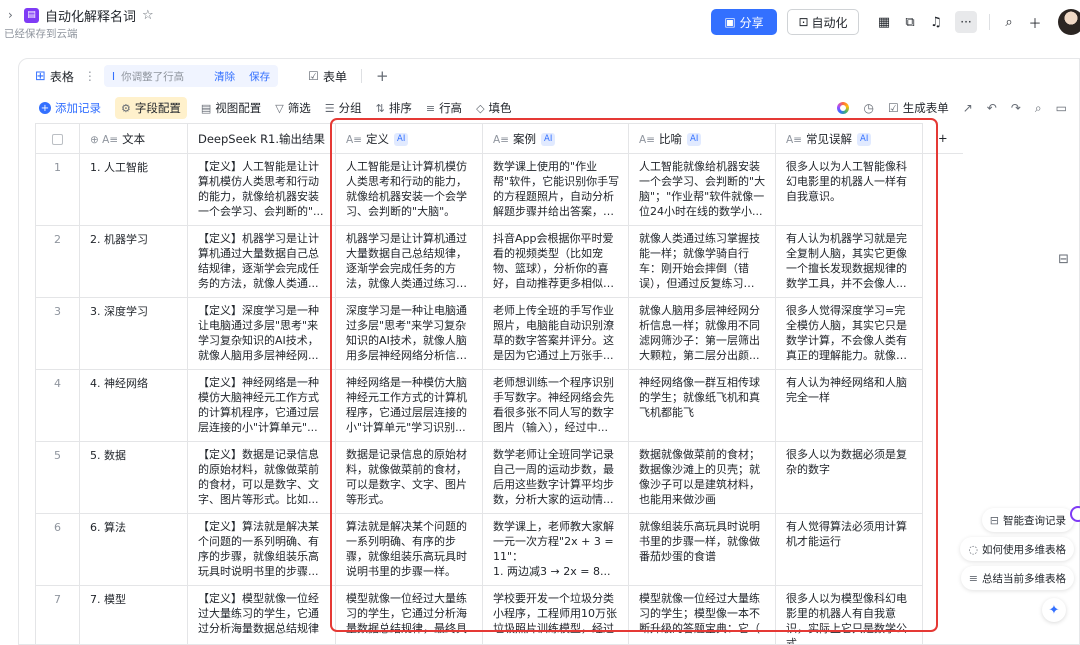 Image resolution: width=1080 pixels, height=645 pixels. What do you see at coordinates (133, 333) in the screenshot?
I see `term-cell: 3. 深度学习` at bounding box center [133, 333].